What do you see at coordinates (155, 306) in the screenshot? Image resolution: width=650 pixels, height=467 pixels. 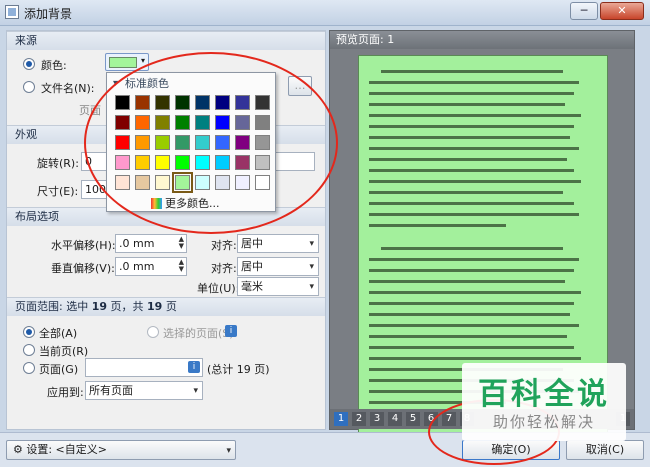 I see `total-count: 19` at bounding box center [155, 306].